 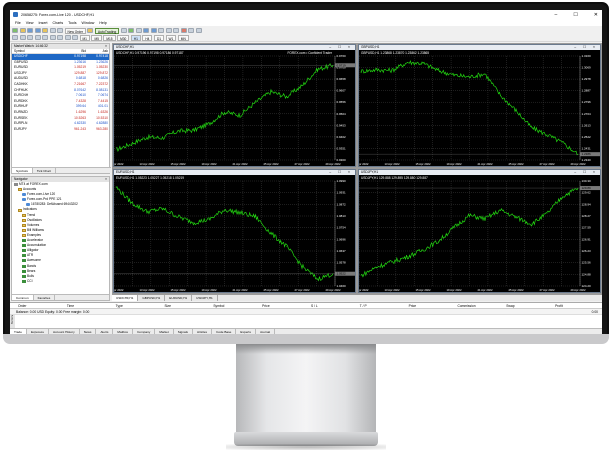 I want to click on data-window-icon, so click(x=37, y=30).